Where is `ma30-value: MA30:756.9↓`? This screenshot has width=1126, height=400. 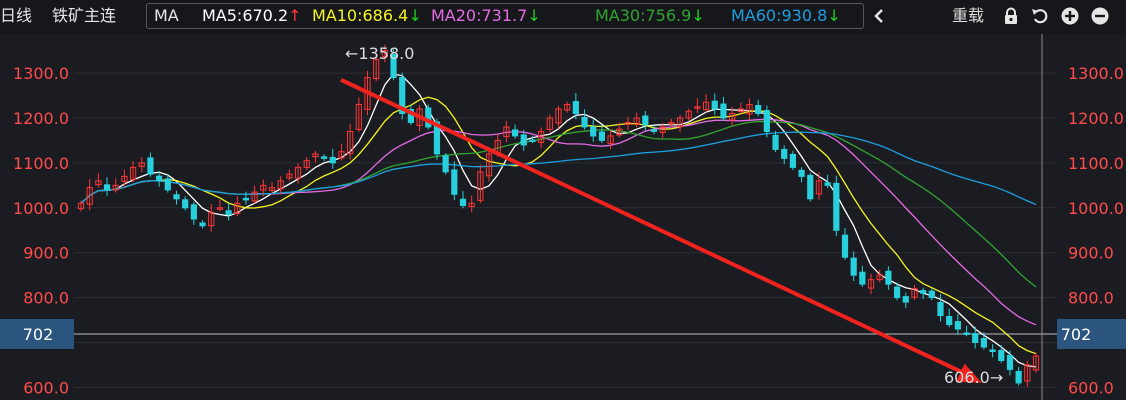
ma30-value: MA30:756.9↓ is located at coordinates (650, 15).